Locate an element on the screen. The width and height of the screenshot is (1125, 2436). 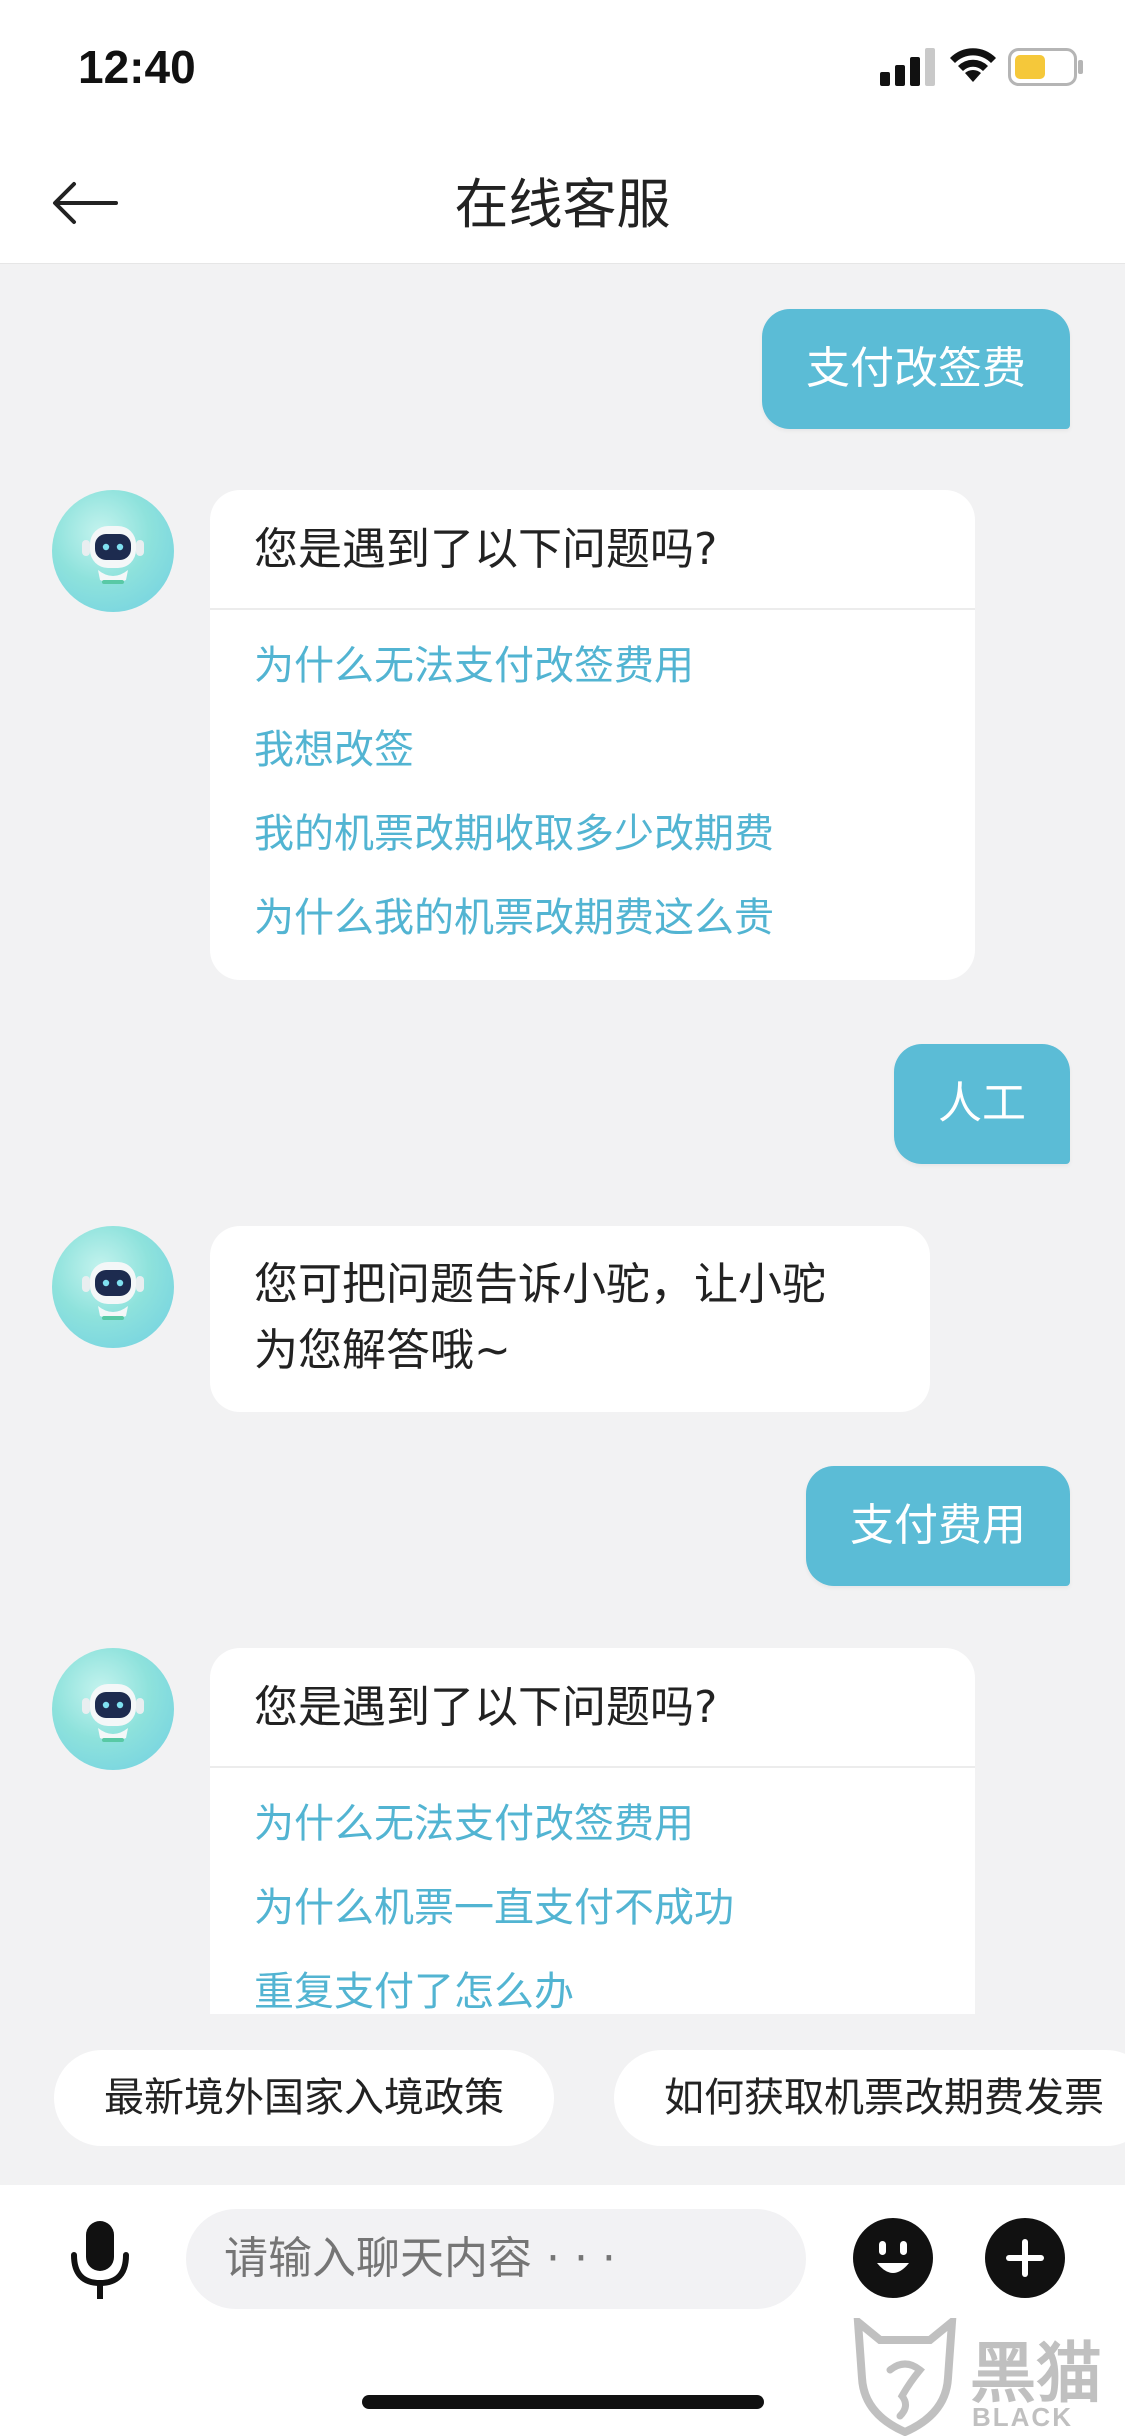
bot-message-line: 为您解答哦~ is located at coordinates (382, 1350).